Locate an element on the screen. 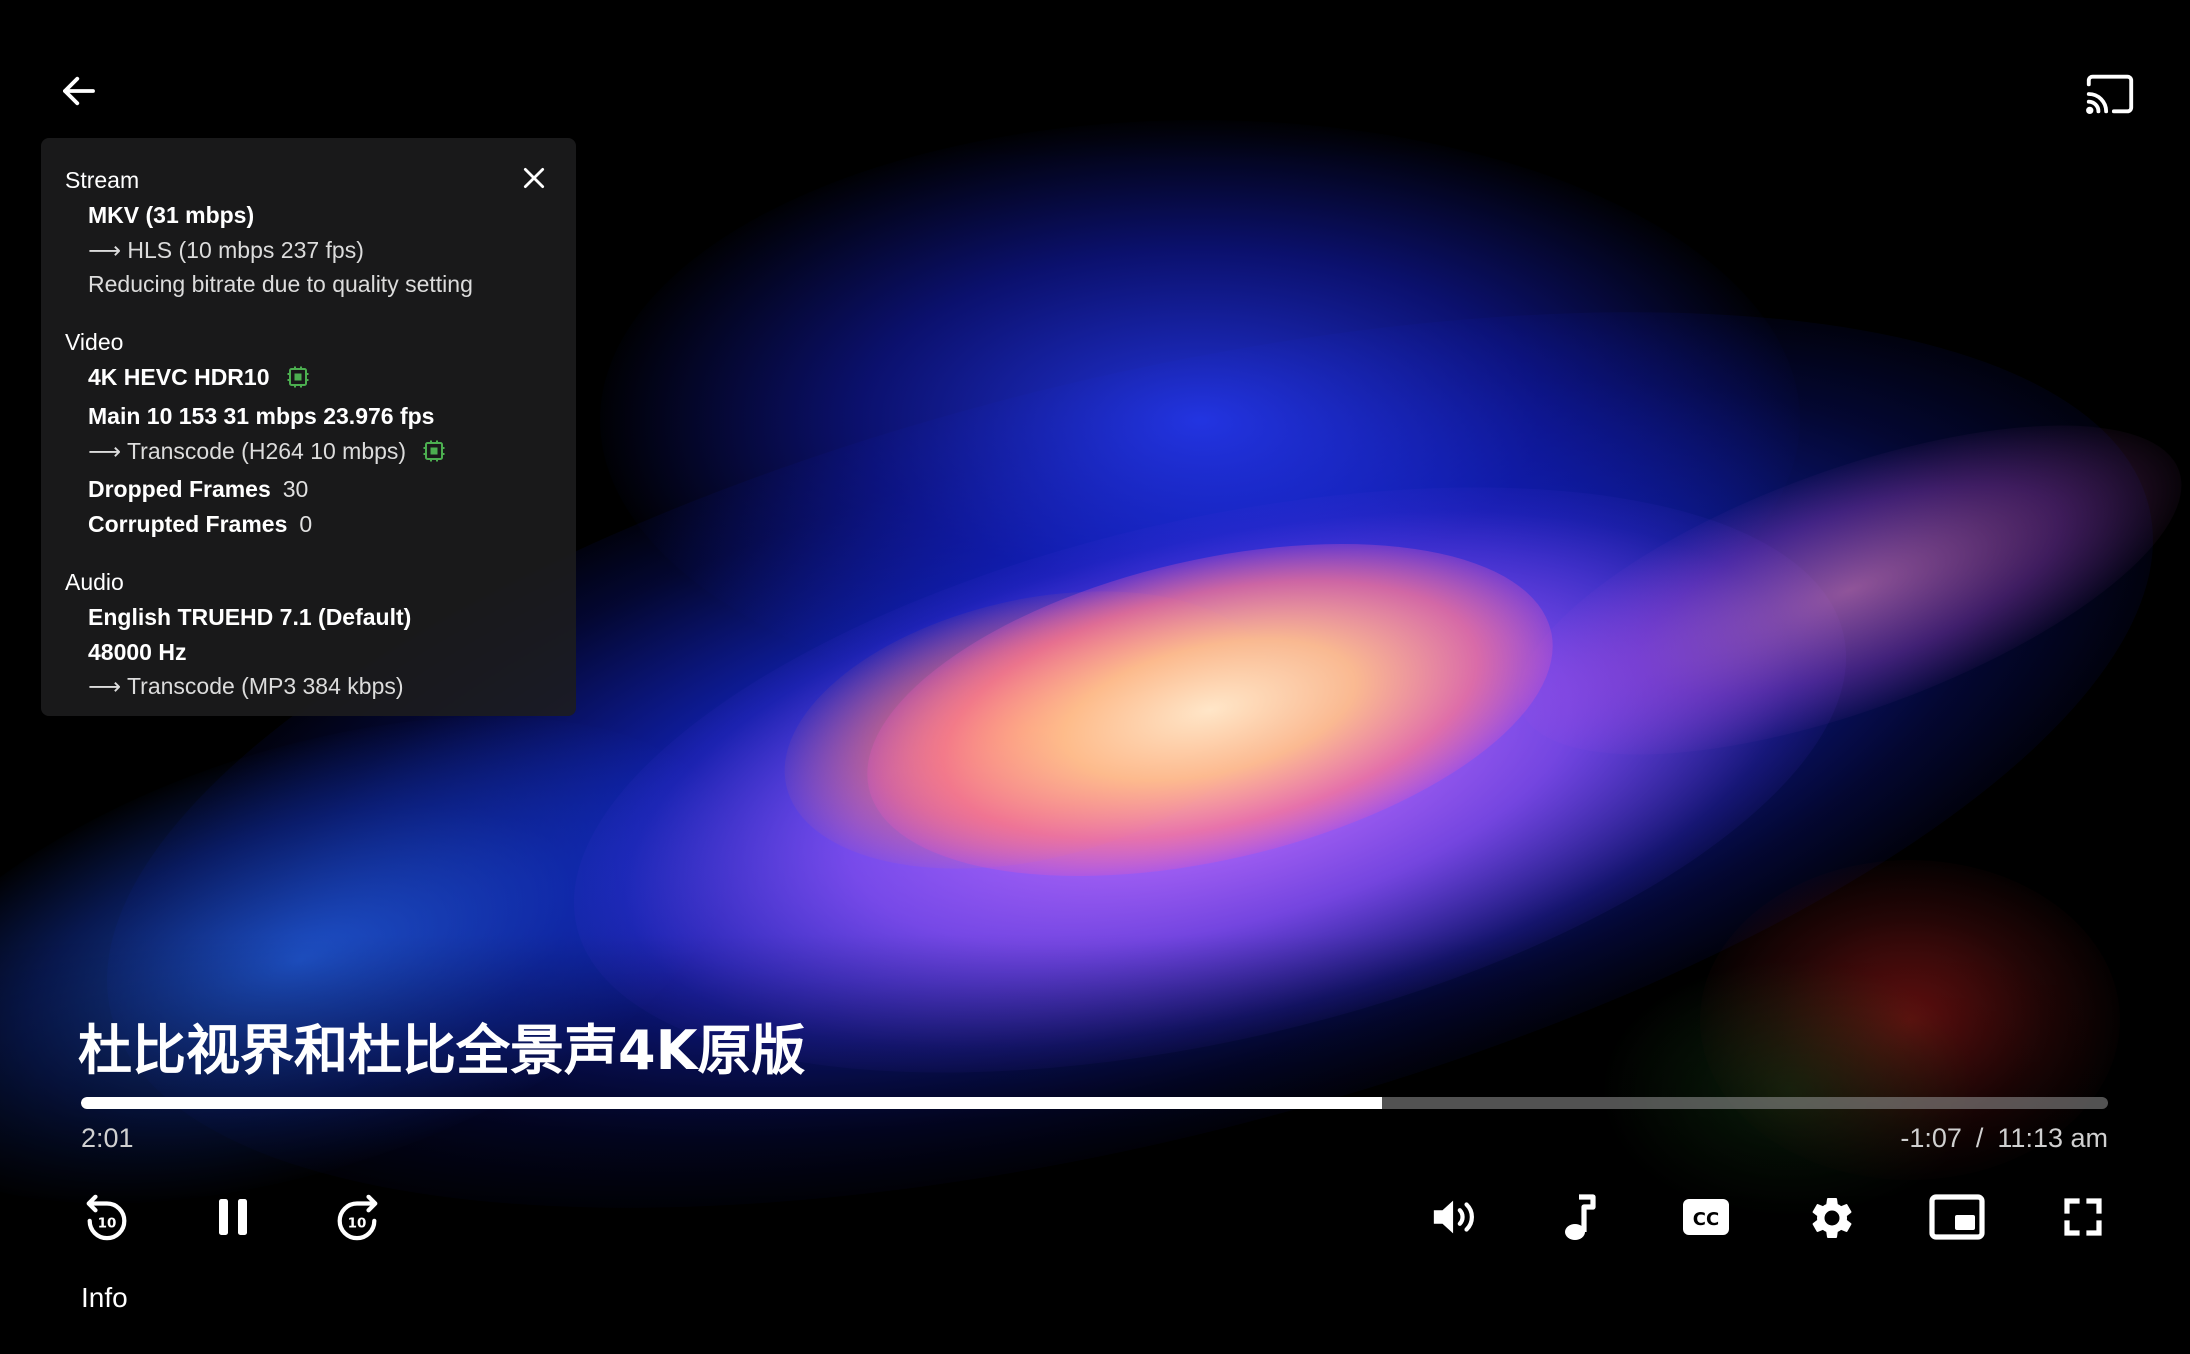  info-button: Info is located at coordinates (104, 1298).